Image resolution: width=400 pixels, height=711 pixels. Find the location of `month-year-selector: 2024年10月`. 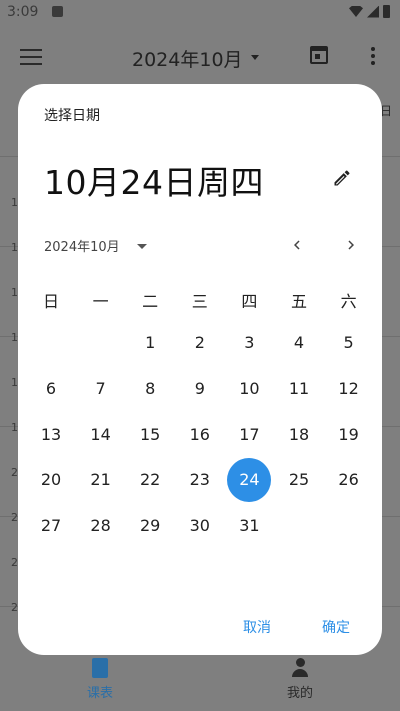

month-year-selector: 2024年10月 is located at coordinates (82, 245).